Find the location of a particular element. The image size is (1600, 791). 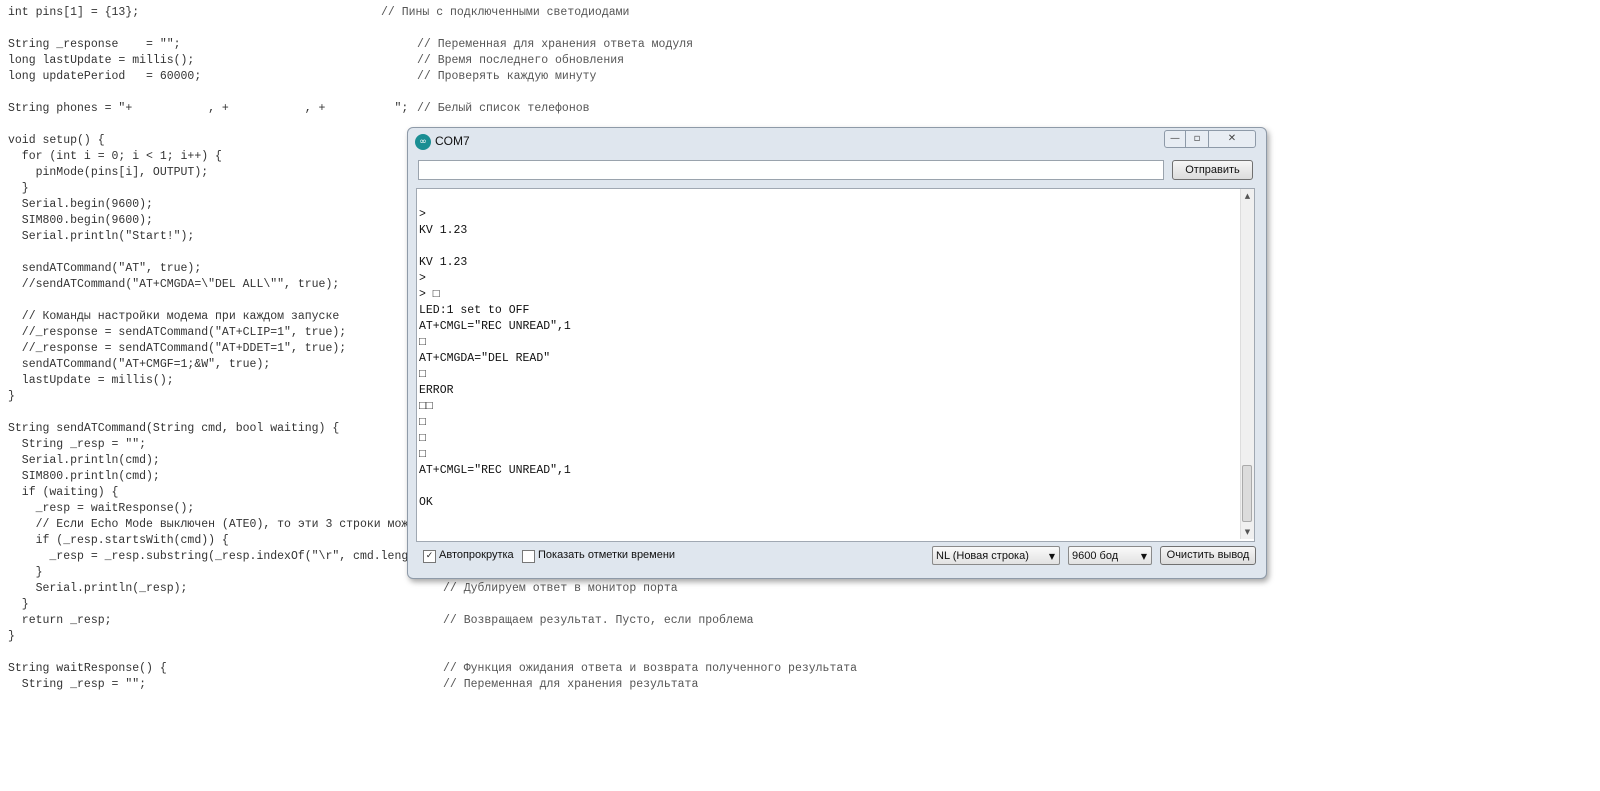

arduino-icon: ∞ is located at coordinates (423, 142).